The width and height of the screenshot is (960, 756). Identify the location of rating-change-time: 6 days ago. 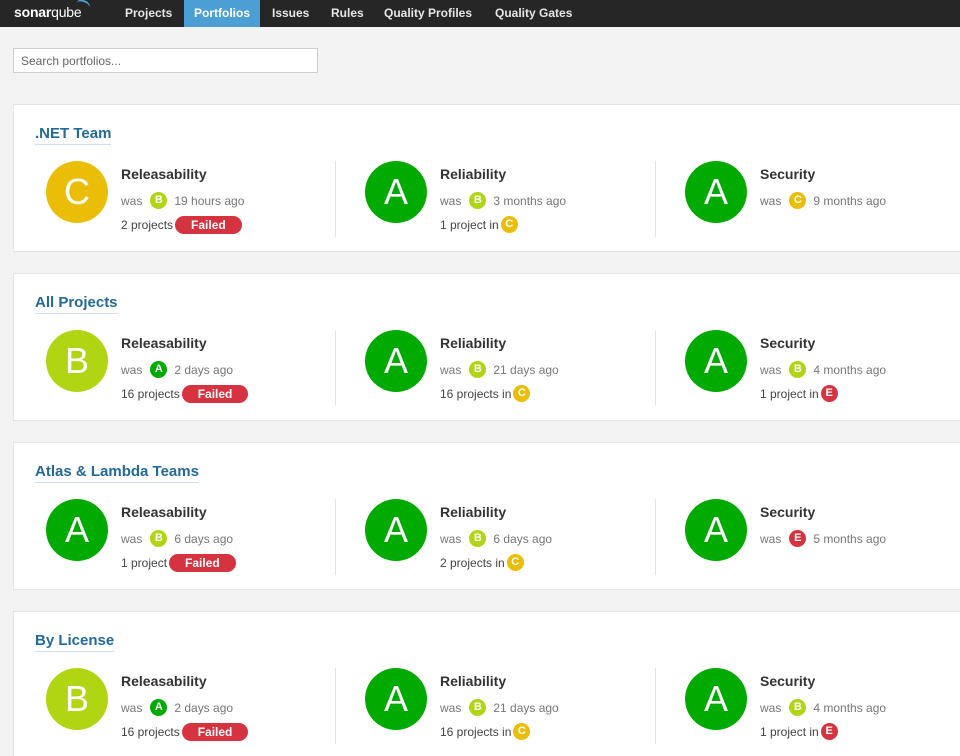
(523, 538).